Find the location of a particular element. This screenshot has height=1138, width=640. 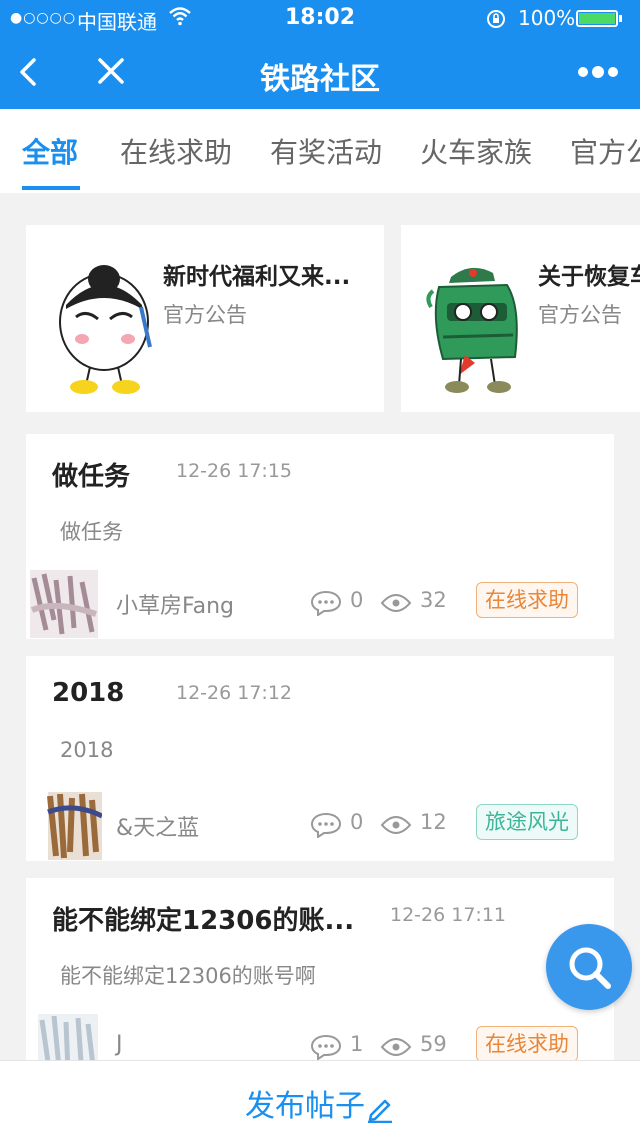

search-icon is located at coordinates (590, 968).